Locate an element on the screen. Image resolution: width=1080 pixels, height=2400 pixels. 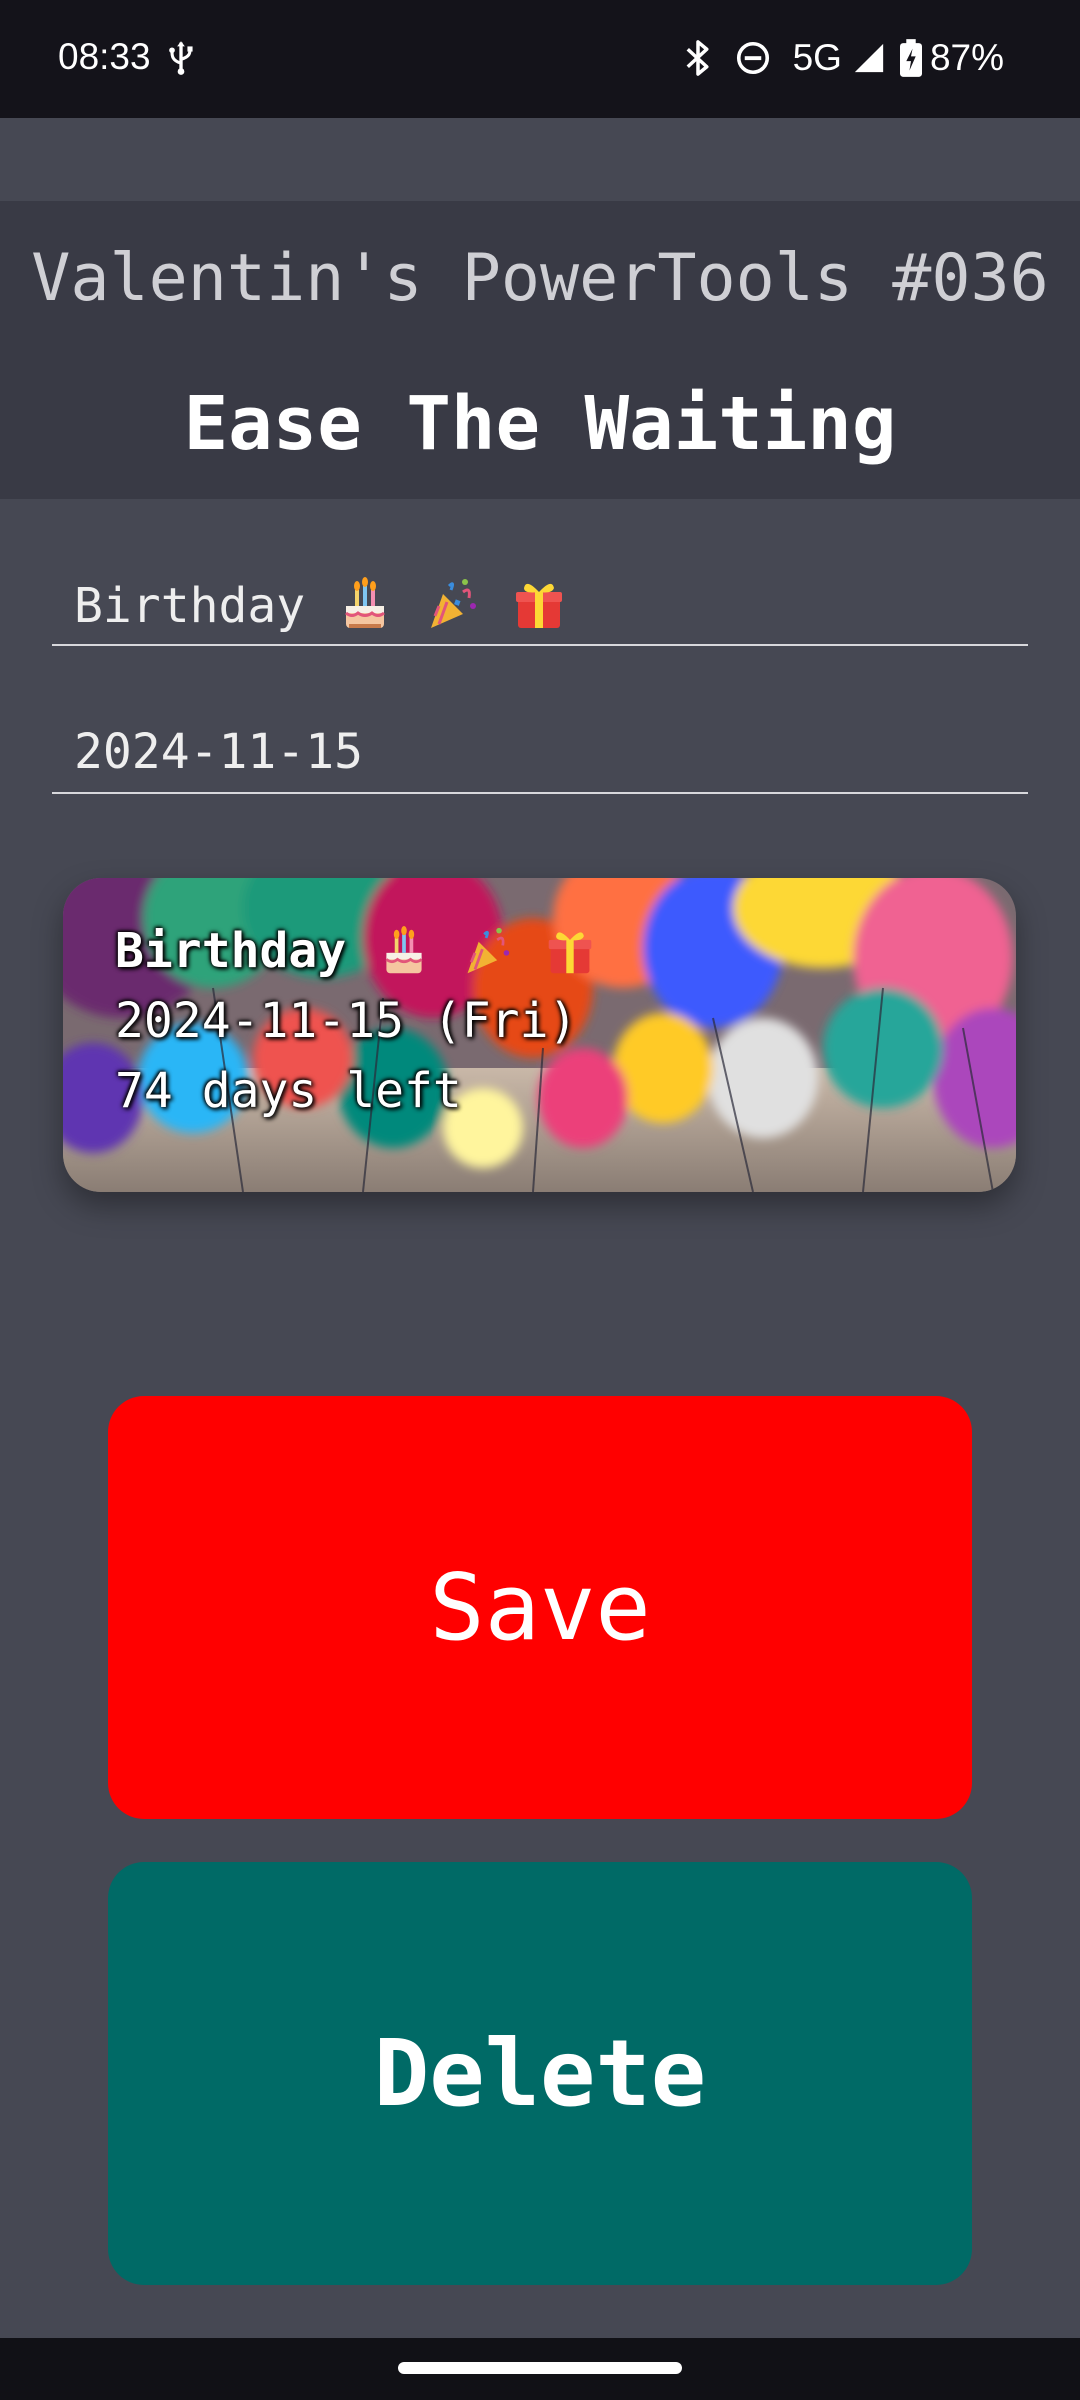
event-name-field: Birthday is located at coordinates (540, 607).